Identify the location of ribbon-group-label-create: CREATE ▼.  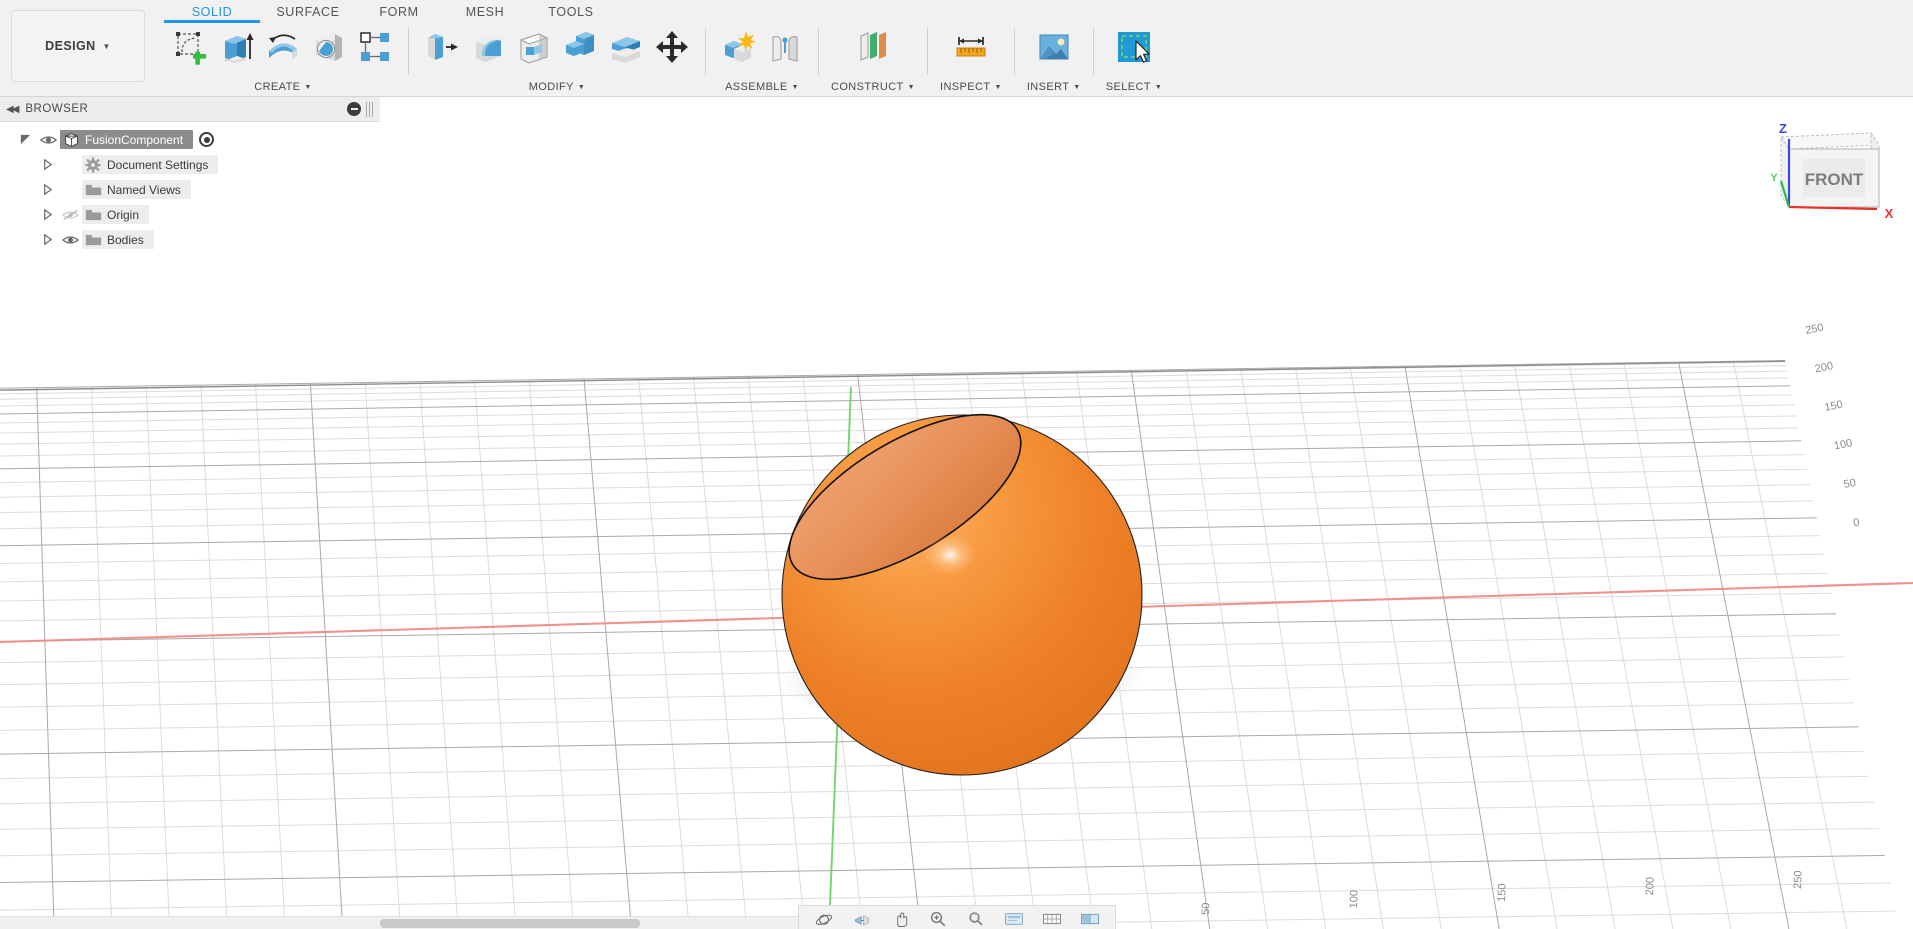
(283, 87).